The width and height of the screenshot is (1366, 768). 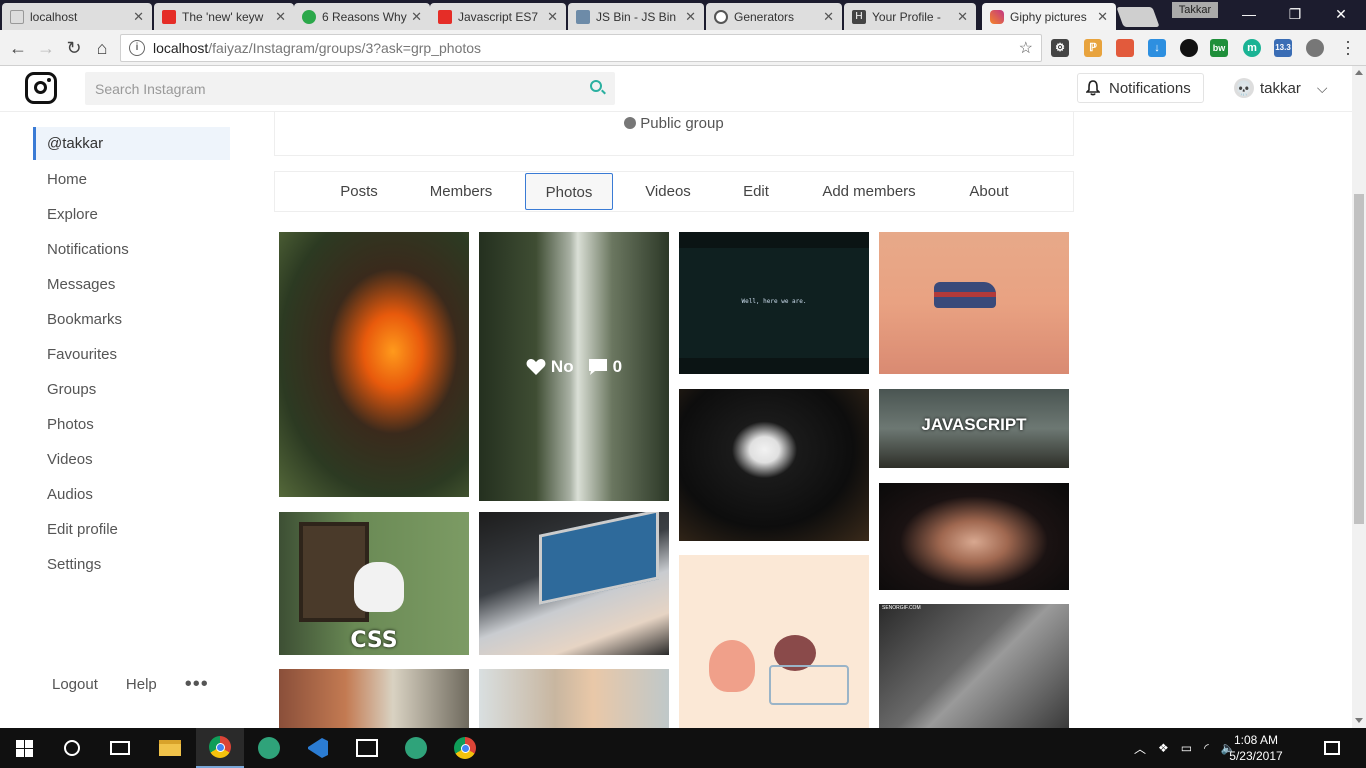 What do you see at coordinates (636, 16) in the screenshot?
I see `browser-tab-jsbin: JS Bin - JS Bin ✕` at bounding box center [636, 16].